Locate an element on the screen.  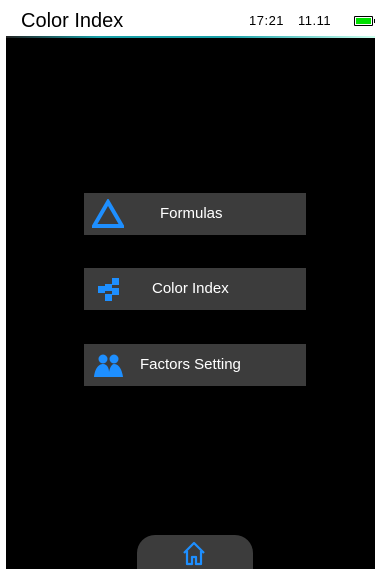
formulas-label: Formulas is located at coordinates (191, 213).